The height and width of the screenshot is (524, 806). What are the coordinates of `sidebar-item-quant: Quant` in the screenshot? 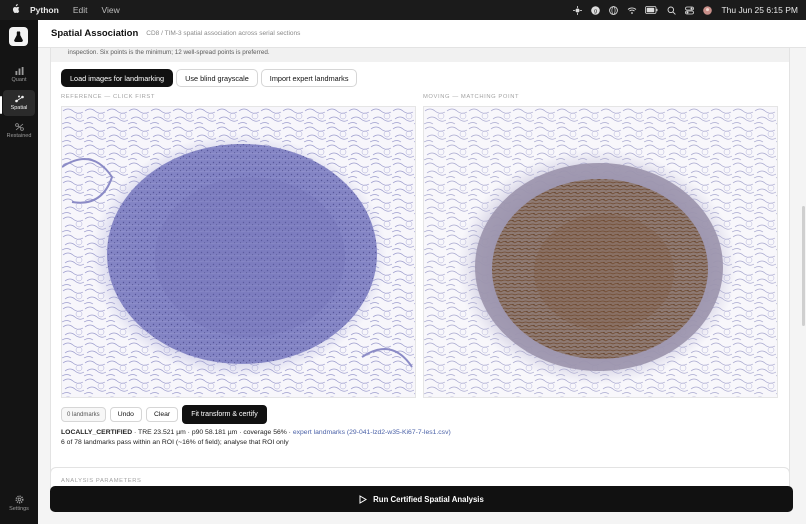 It's located at (19, 75).